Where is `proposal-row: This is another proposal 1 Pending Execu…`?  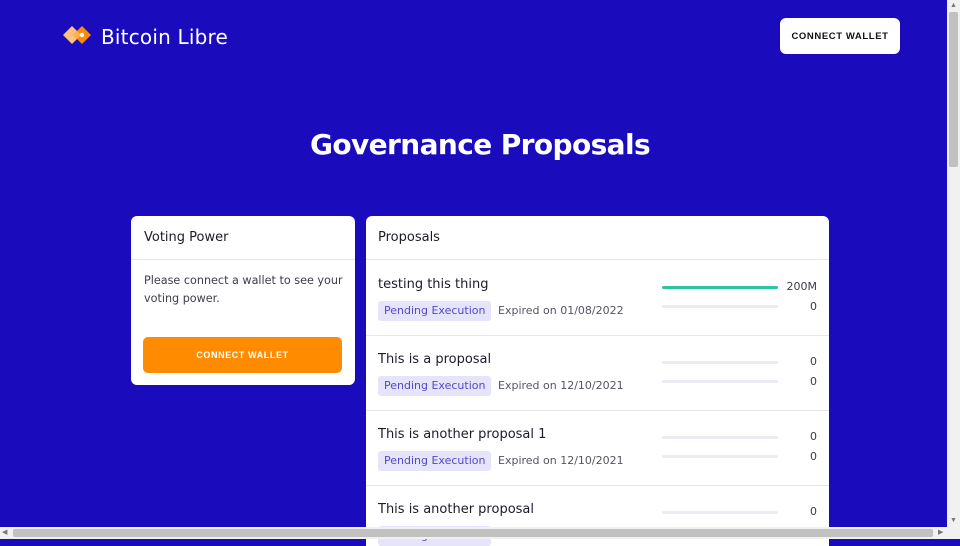 proposal-row: This is another proposal 1 Pending Execu… is located at coordinates (597, 448).